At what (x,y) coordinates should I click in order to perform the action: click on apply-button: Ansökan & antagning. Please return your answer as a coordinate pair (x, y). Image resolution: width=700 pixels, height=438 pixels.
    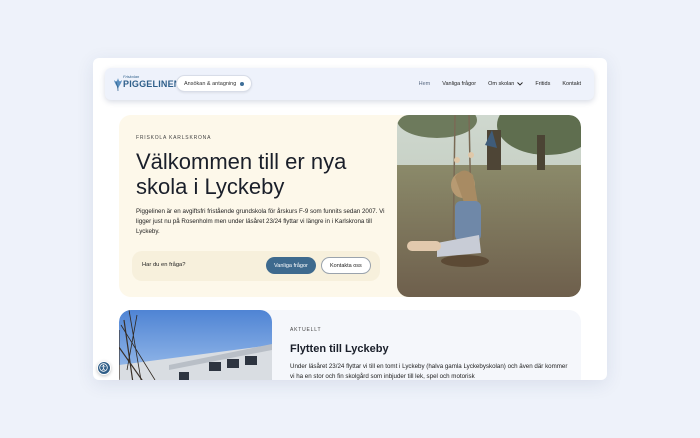
    Looking at the image, I should click on (214, 83).